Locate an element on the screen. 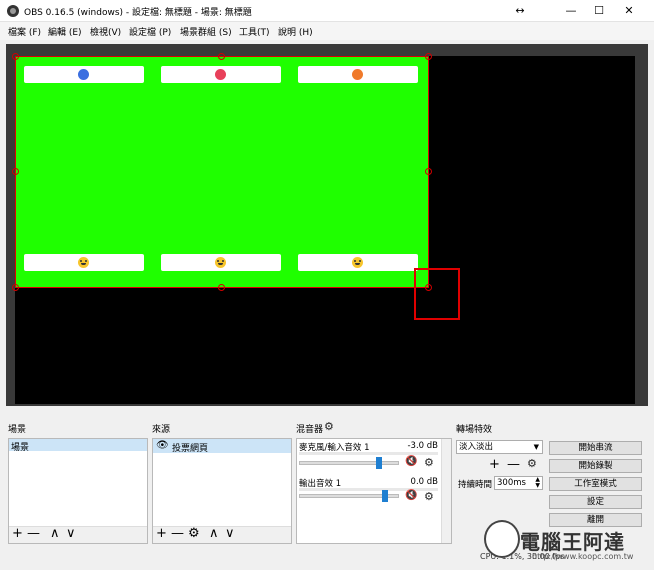  reaction-card-sad is located at coordinates (358, 262).